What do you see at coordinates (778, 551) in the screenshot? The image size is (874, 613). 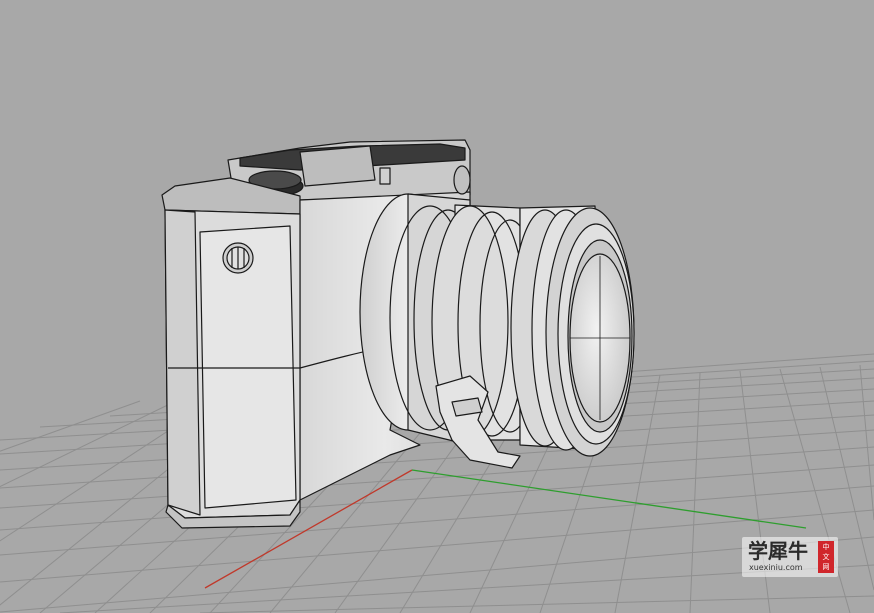 I see `watermark-title: 学犀牛` at bounding box center [778, 551].